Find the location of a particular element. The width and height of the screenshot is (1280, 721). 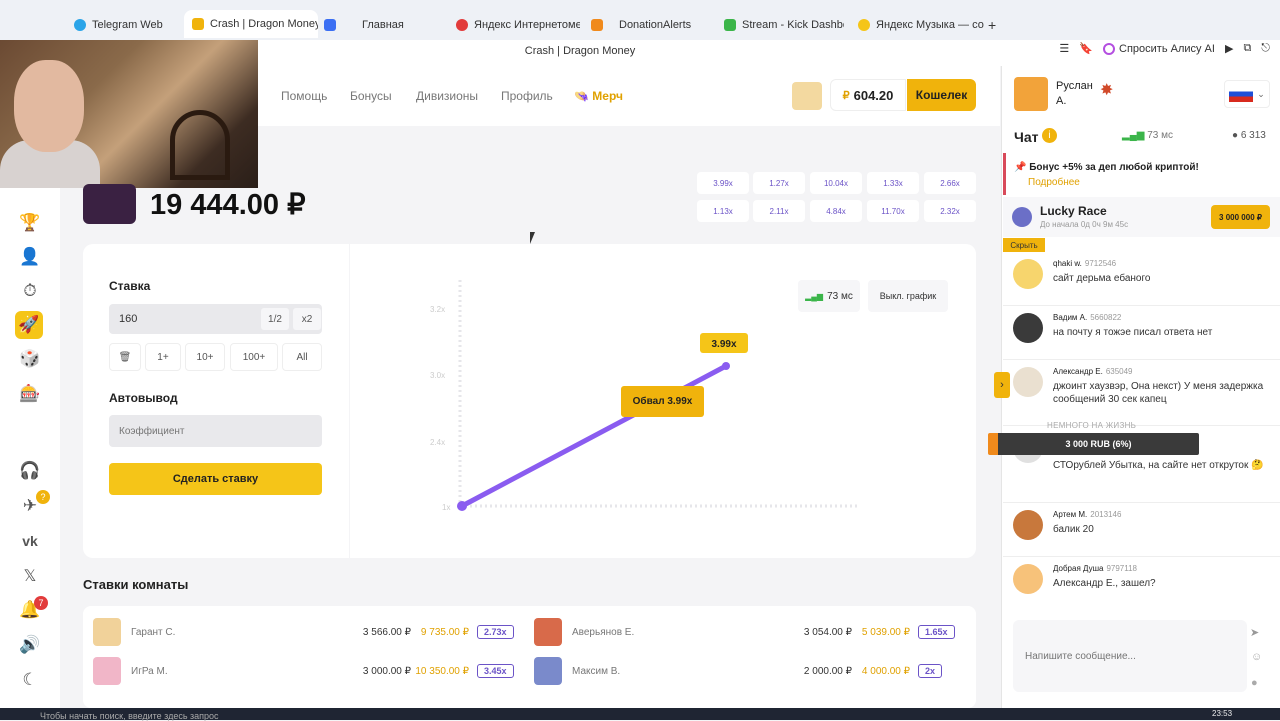

message-author: Александр Е. 635049 is located at coordinates (1093, 371).